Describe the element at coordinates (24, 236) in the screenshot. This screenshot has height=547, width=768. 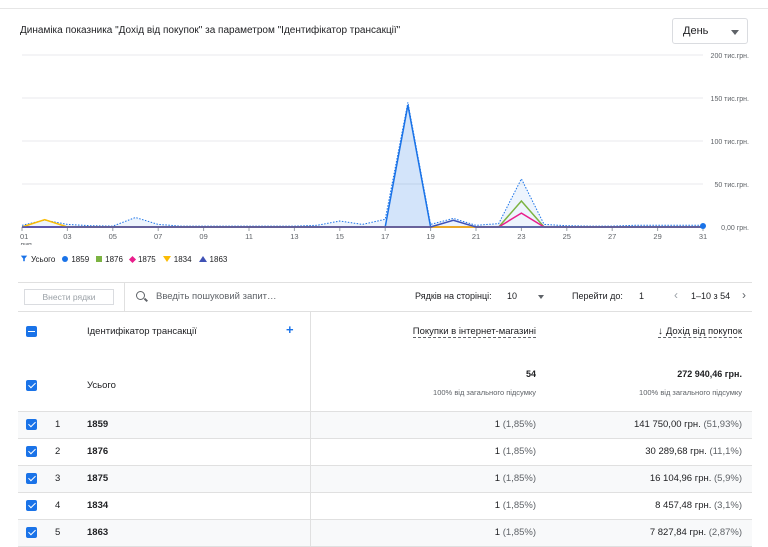
I see `x-tick-label: 01` at that location.